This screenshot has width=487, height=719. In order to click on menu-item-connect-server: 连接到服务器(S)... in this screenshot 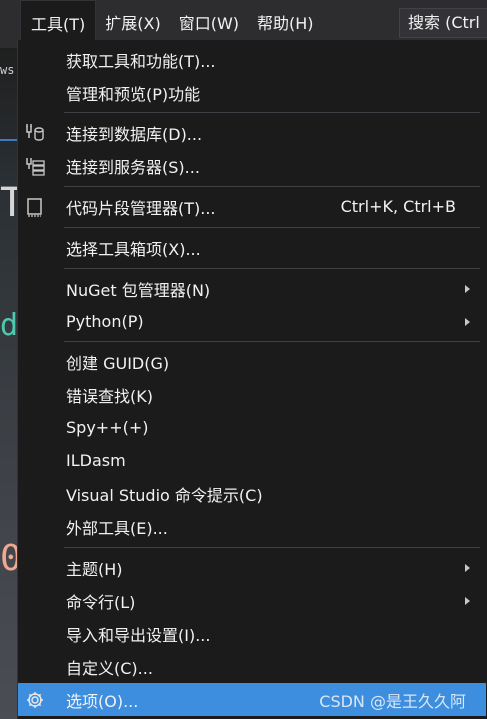, I will do `click(252, 165)`.